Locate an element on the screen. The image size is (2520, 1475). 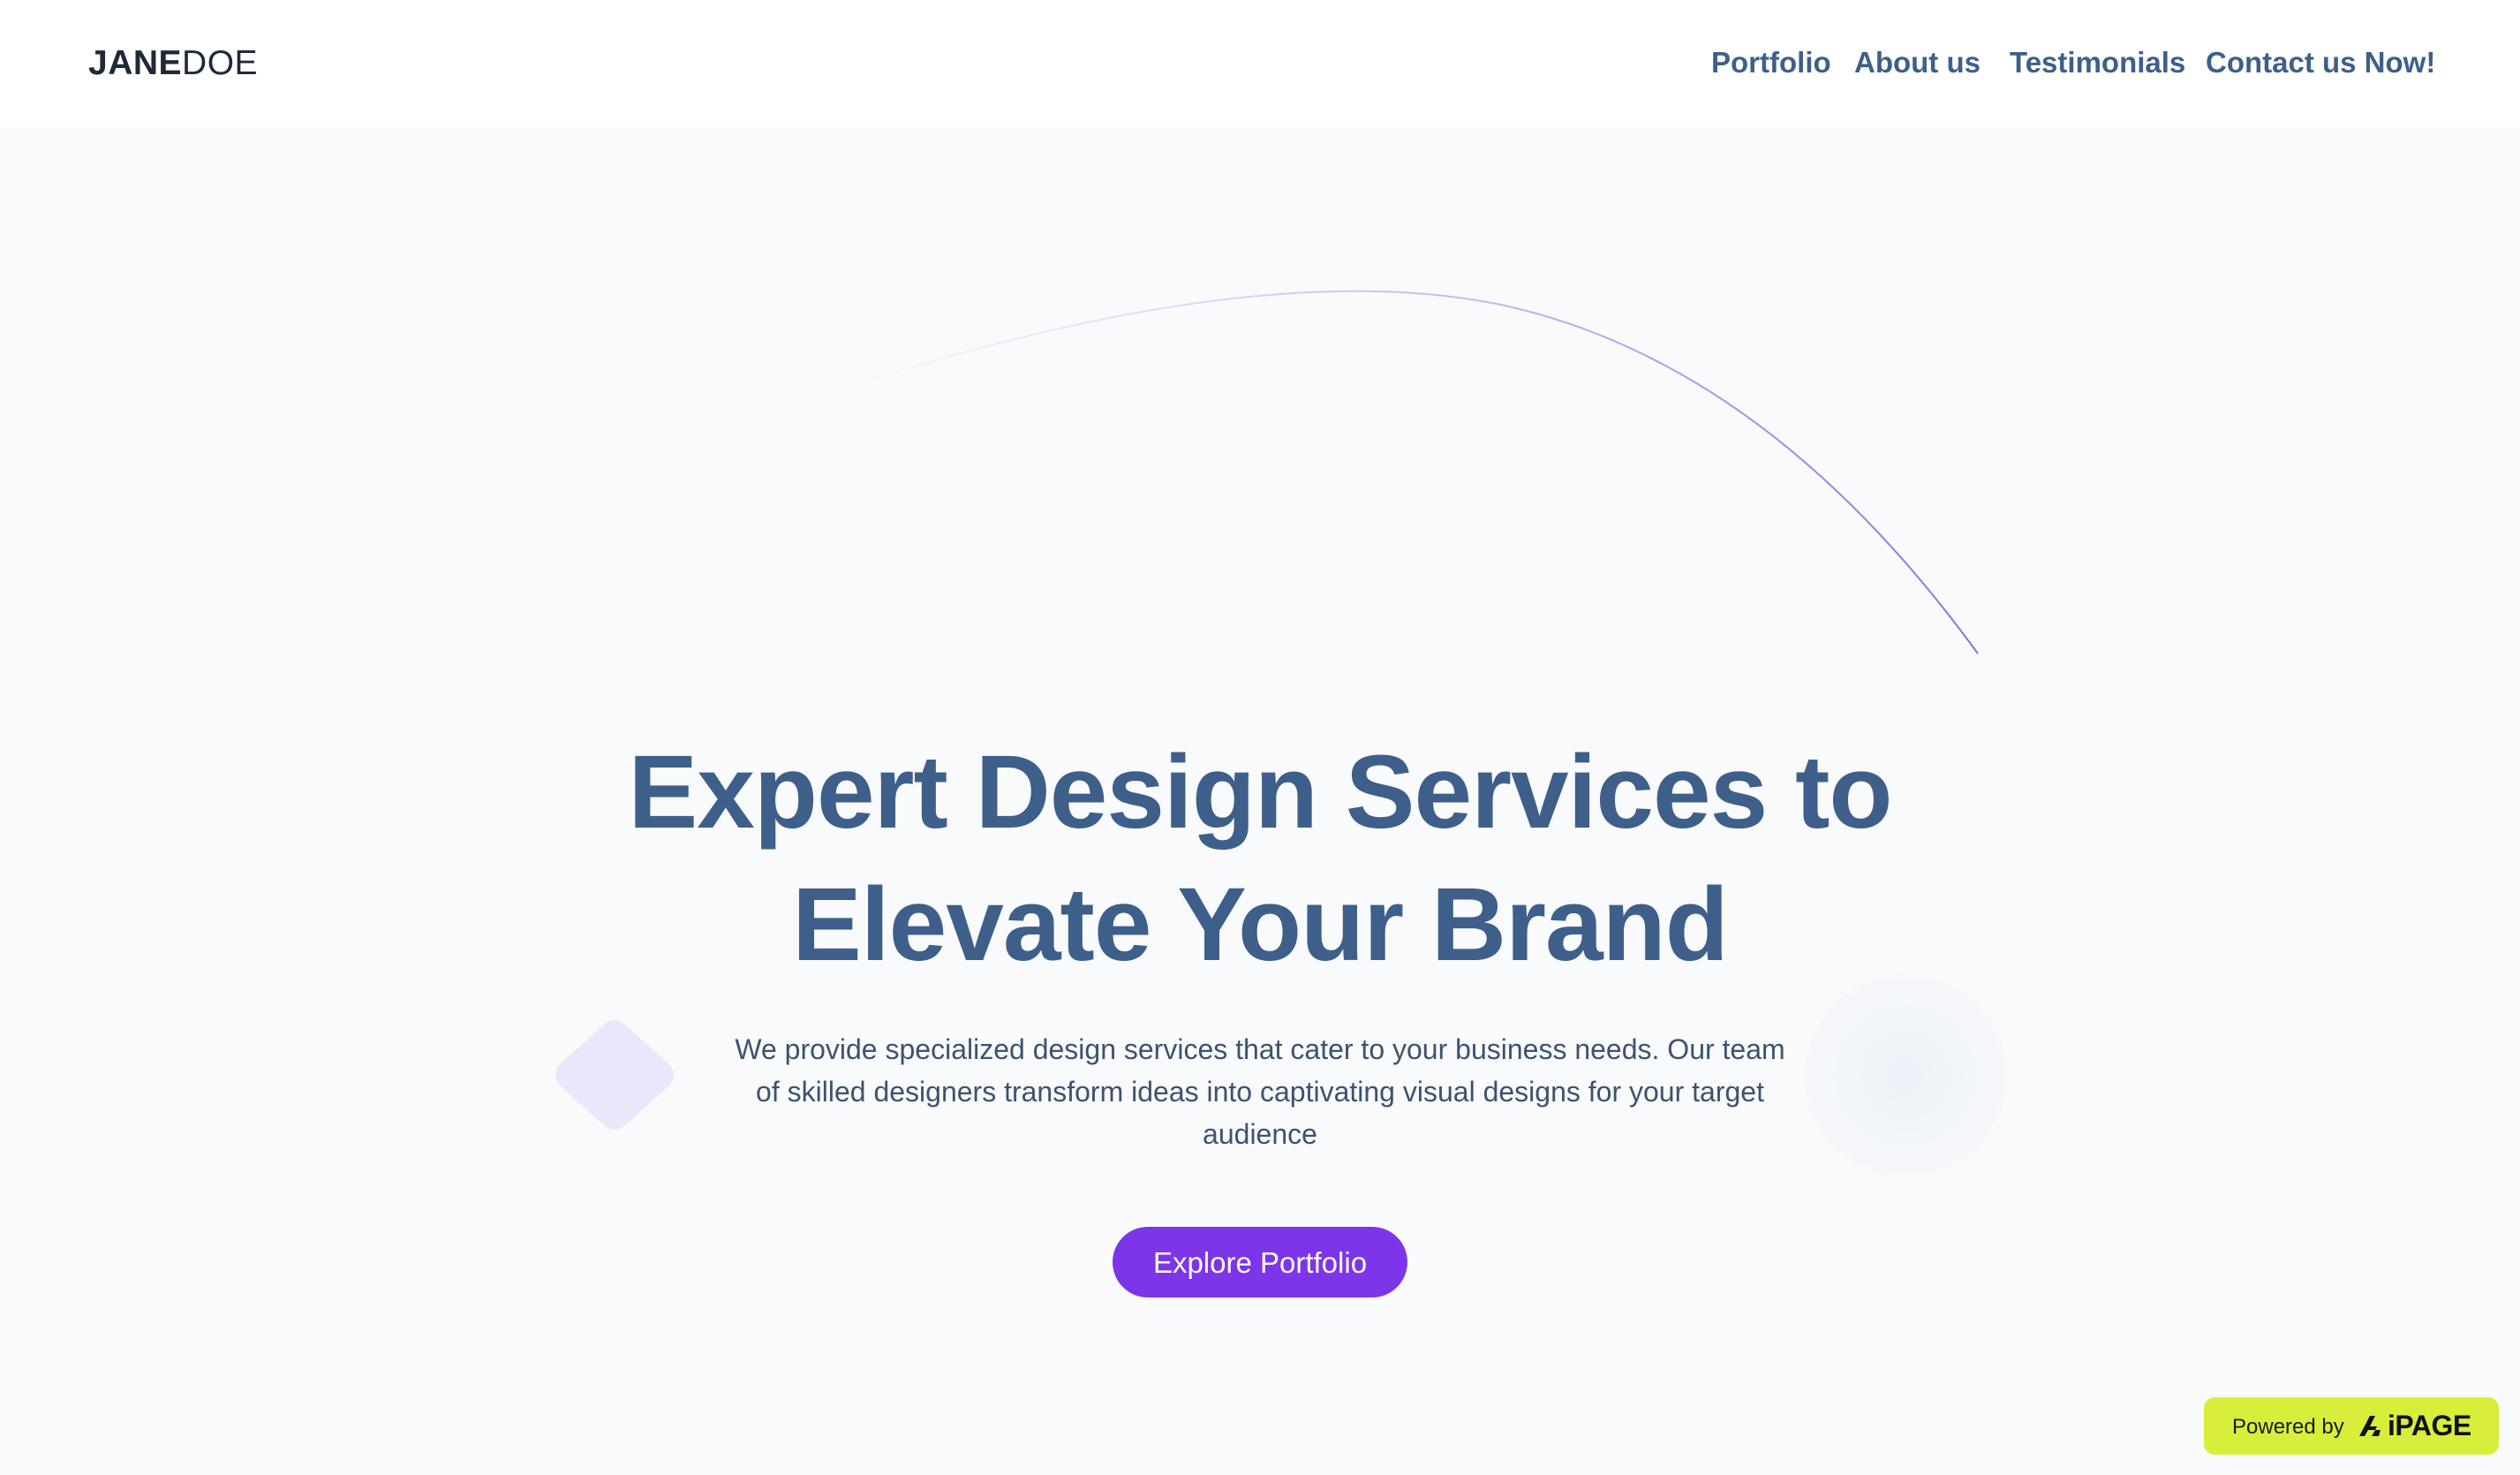
arc-decoration is located at coordinates (1421, 472).